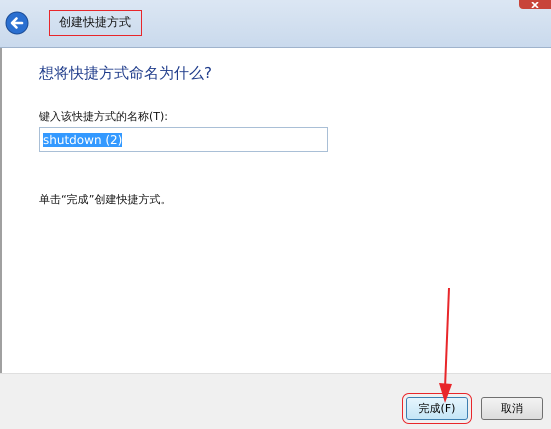 The height and width of the screenshot is (429, 551). What do you see at coordinates (104, 116) in the screenshot?
I see `field-label: 键入该快捷方式的名称(T):` at bounding box center [104, 116].